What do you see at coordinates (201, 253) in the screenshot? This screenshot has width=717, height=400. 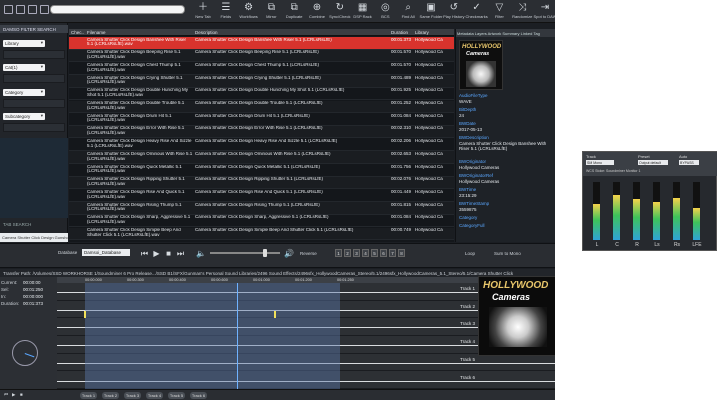 I see `speaker-icon: 🔈` at bounding box center [201, 253].